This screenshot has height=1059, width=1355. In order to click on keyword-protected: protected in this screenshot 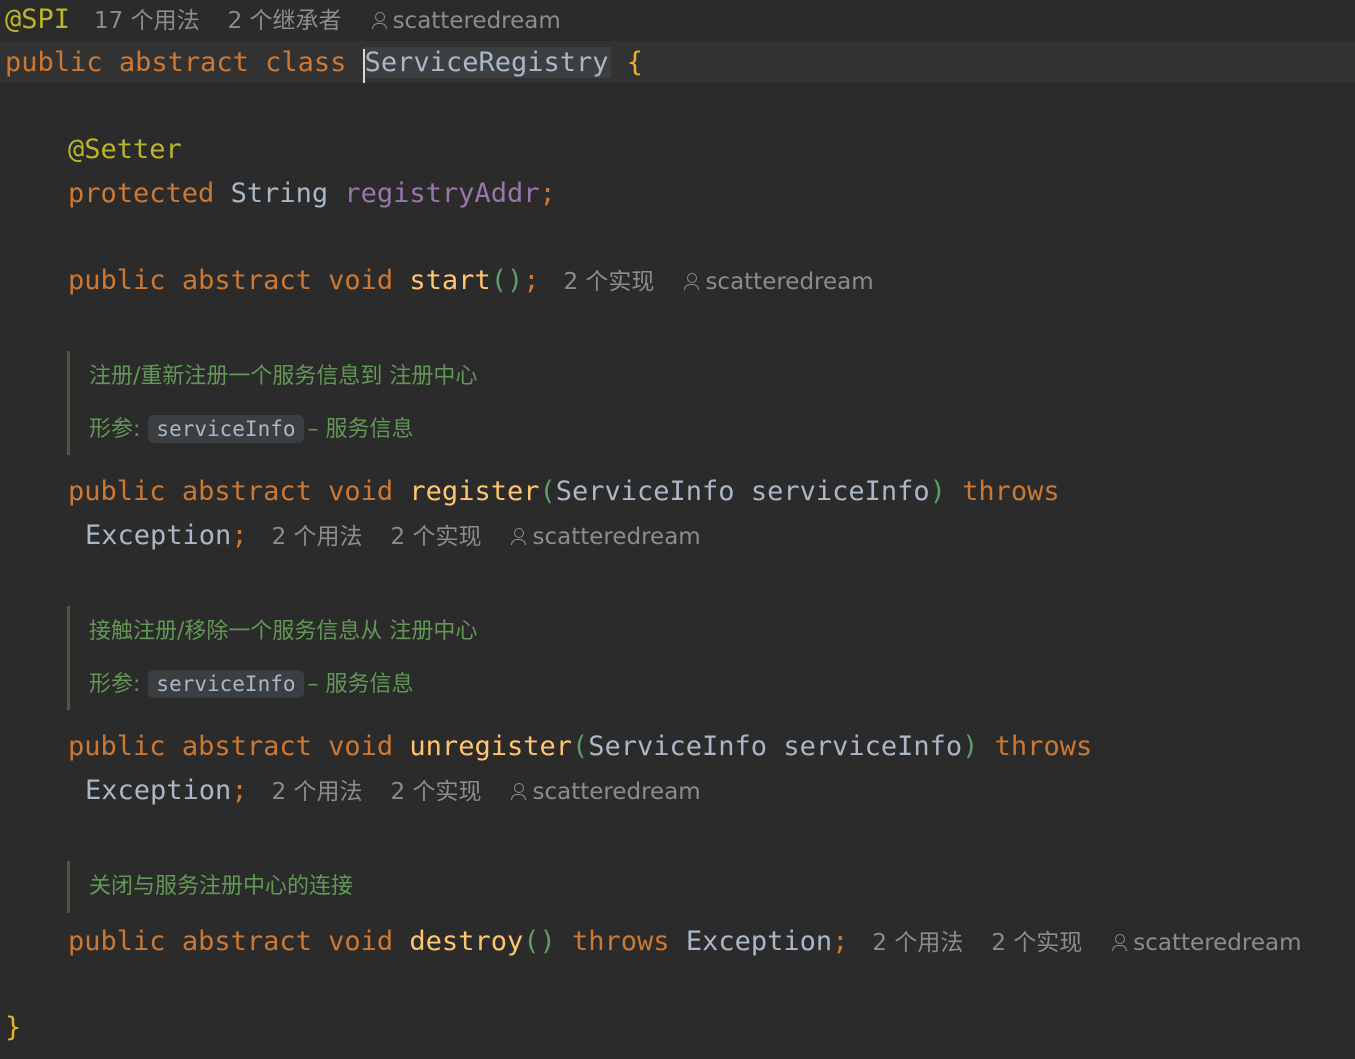, I will do `click(141, 193)`.